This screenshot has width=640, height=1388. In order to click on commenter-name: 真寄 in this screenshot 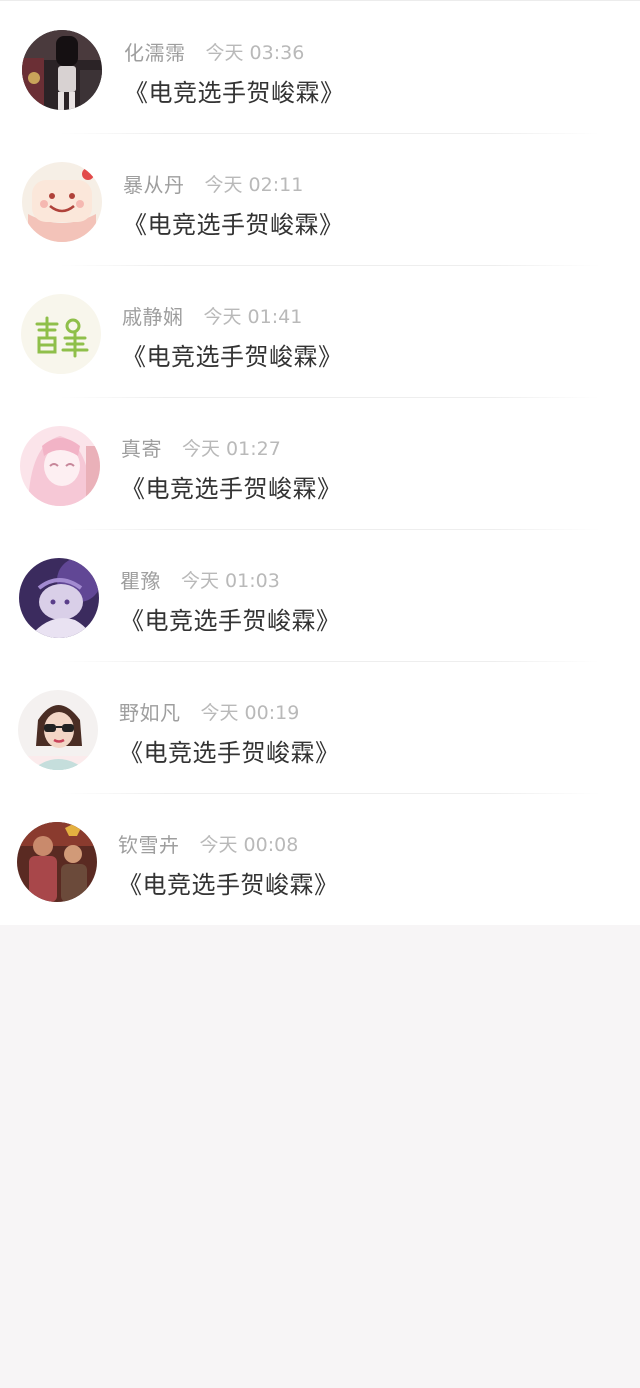, I will do `click(141, 447)`.